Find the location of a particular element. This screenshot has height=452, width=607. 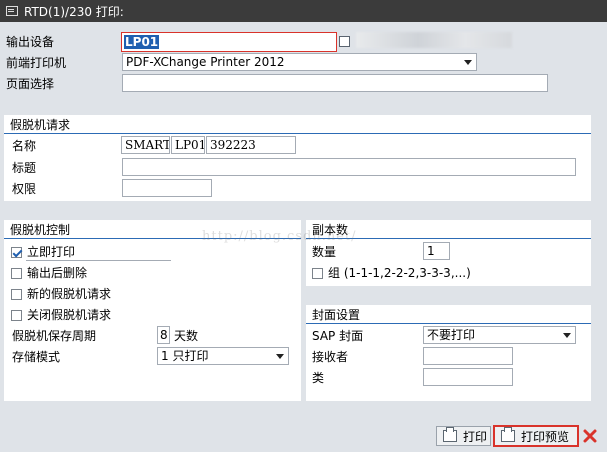

cover-settings-heading: 封面设置 is located at coordinates (336, 315).